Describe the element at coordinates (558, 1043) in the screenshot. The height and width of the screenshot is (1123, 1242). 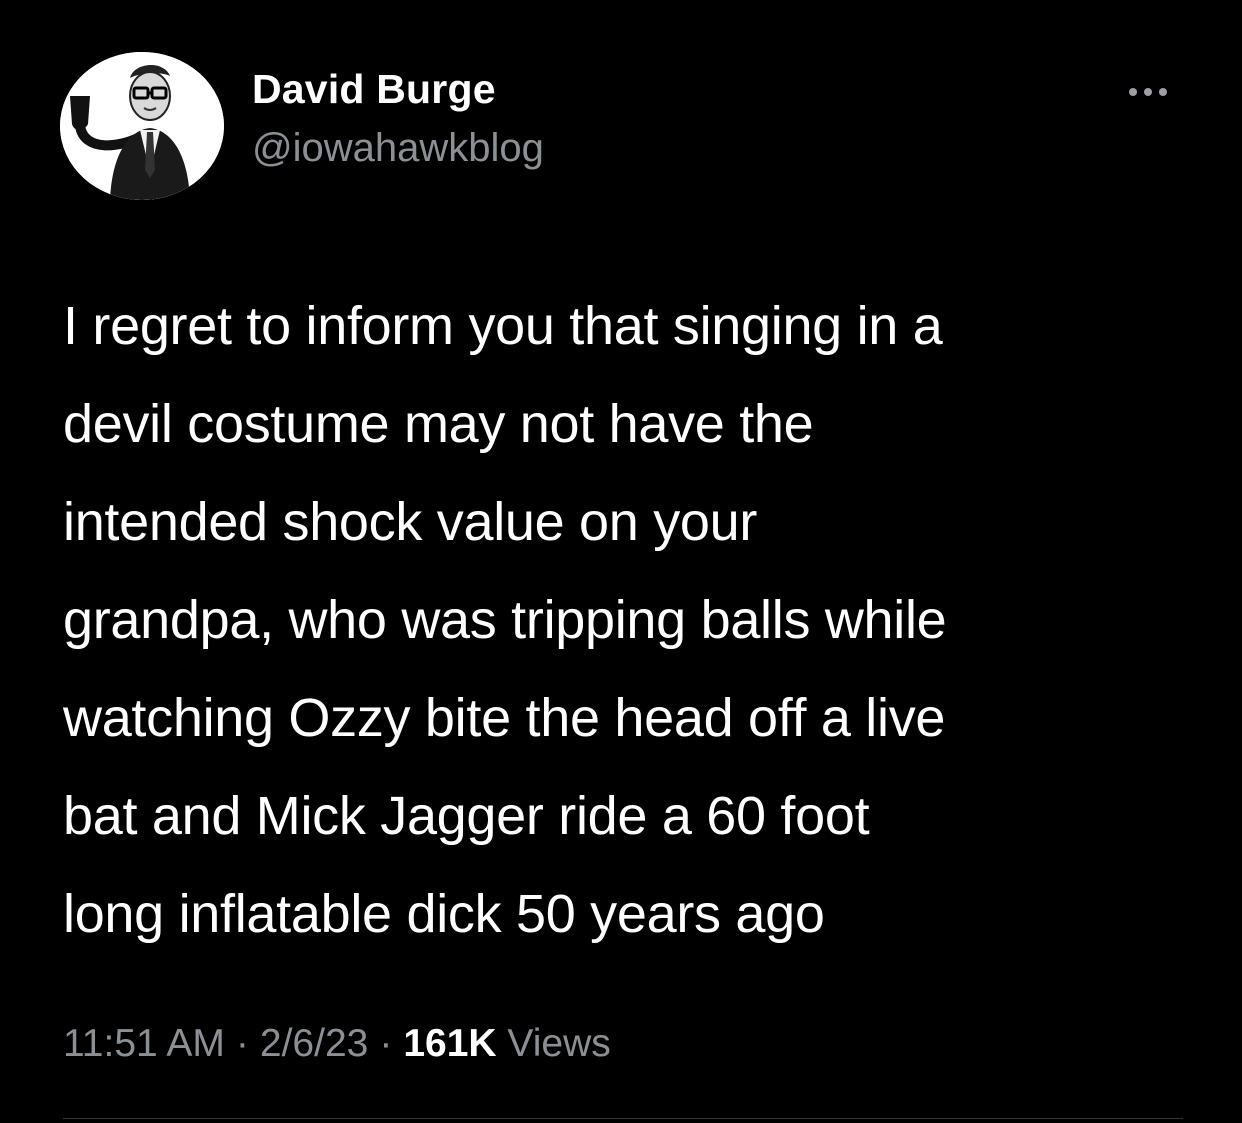
I see `views-label: Views` at that location.